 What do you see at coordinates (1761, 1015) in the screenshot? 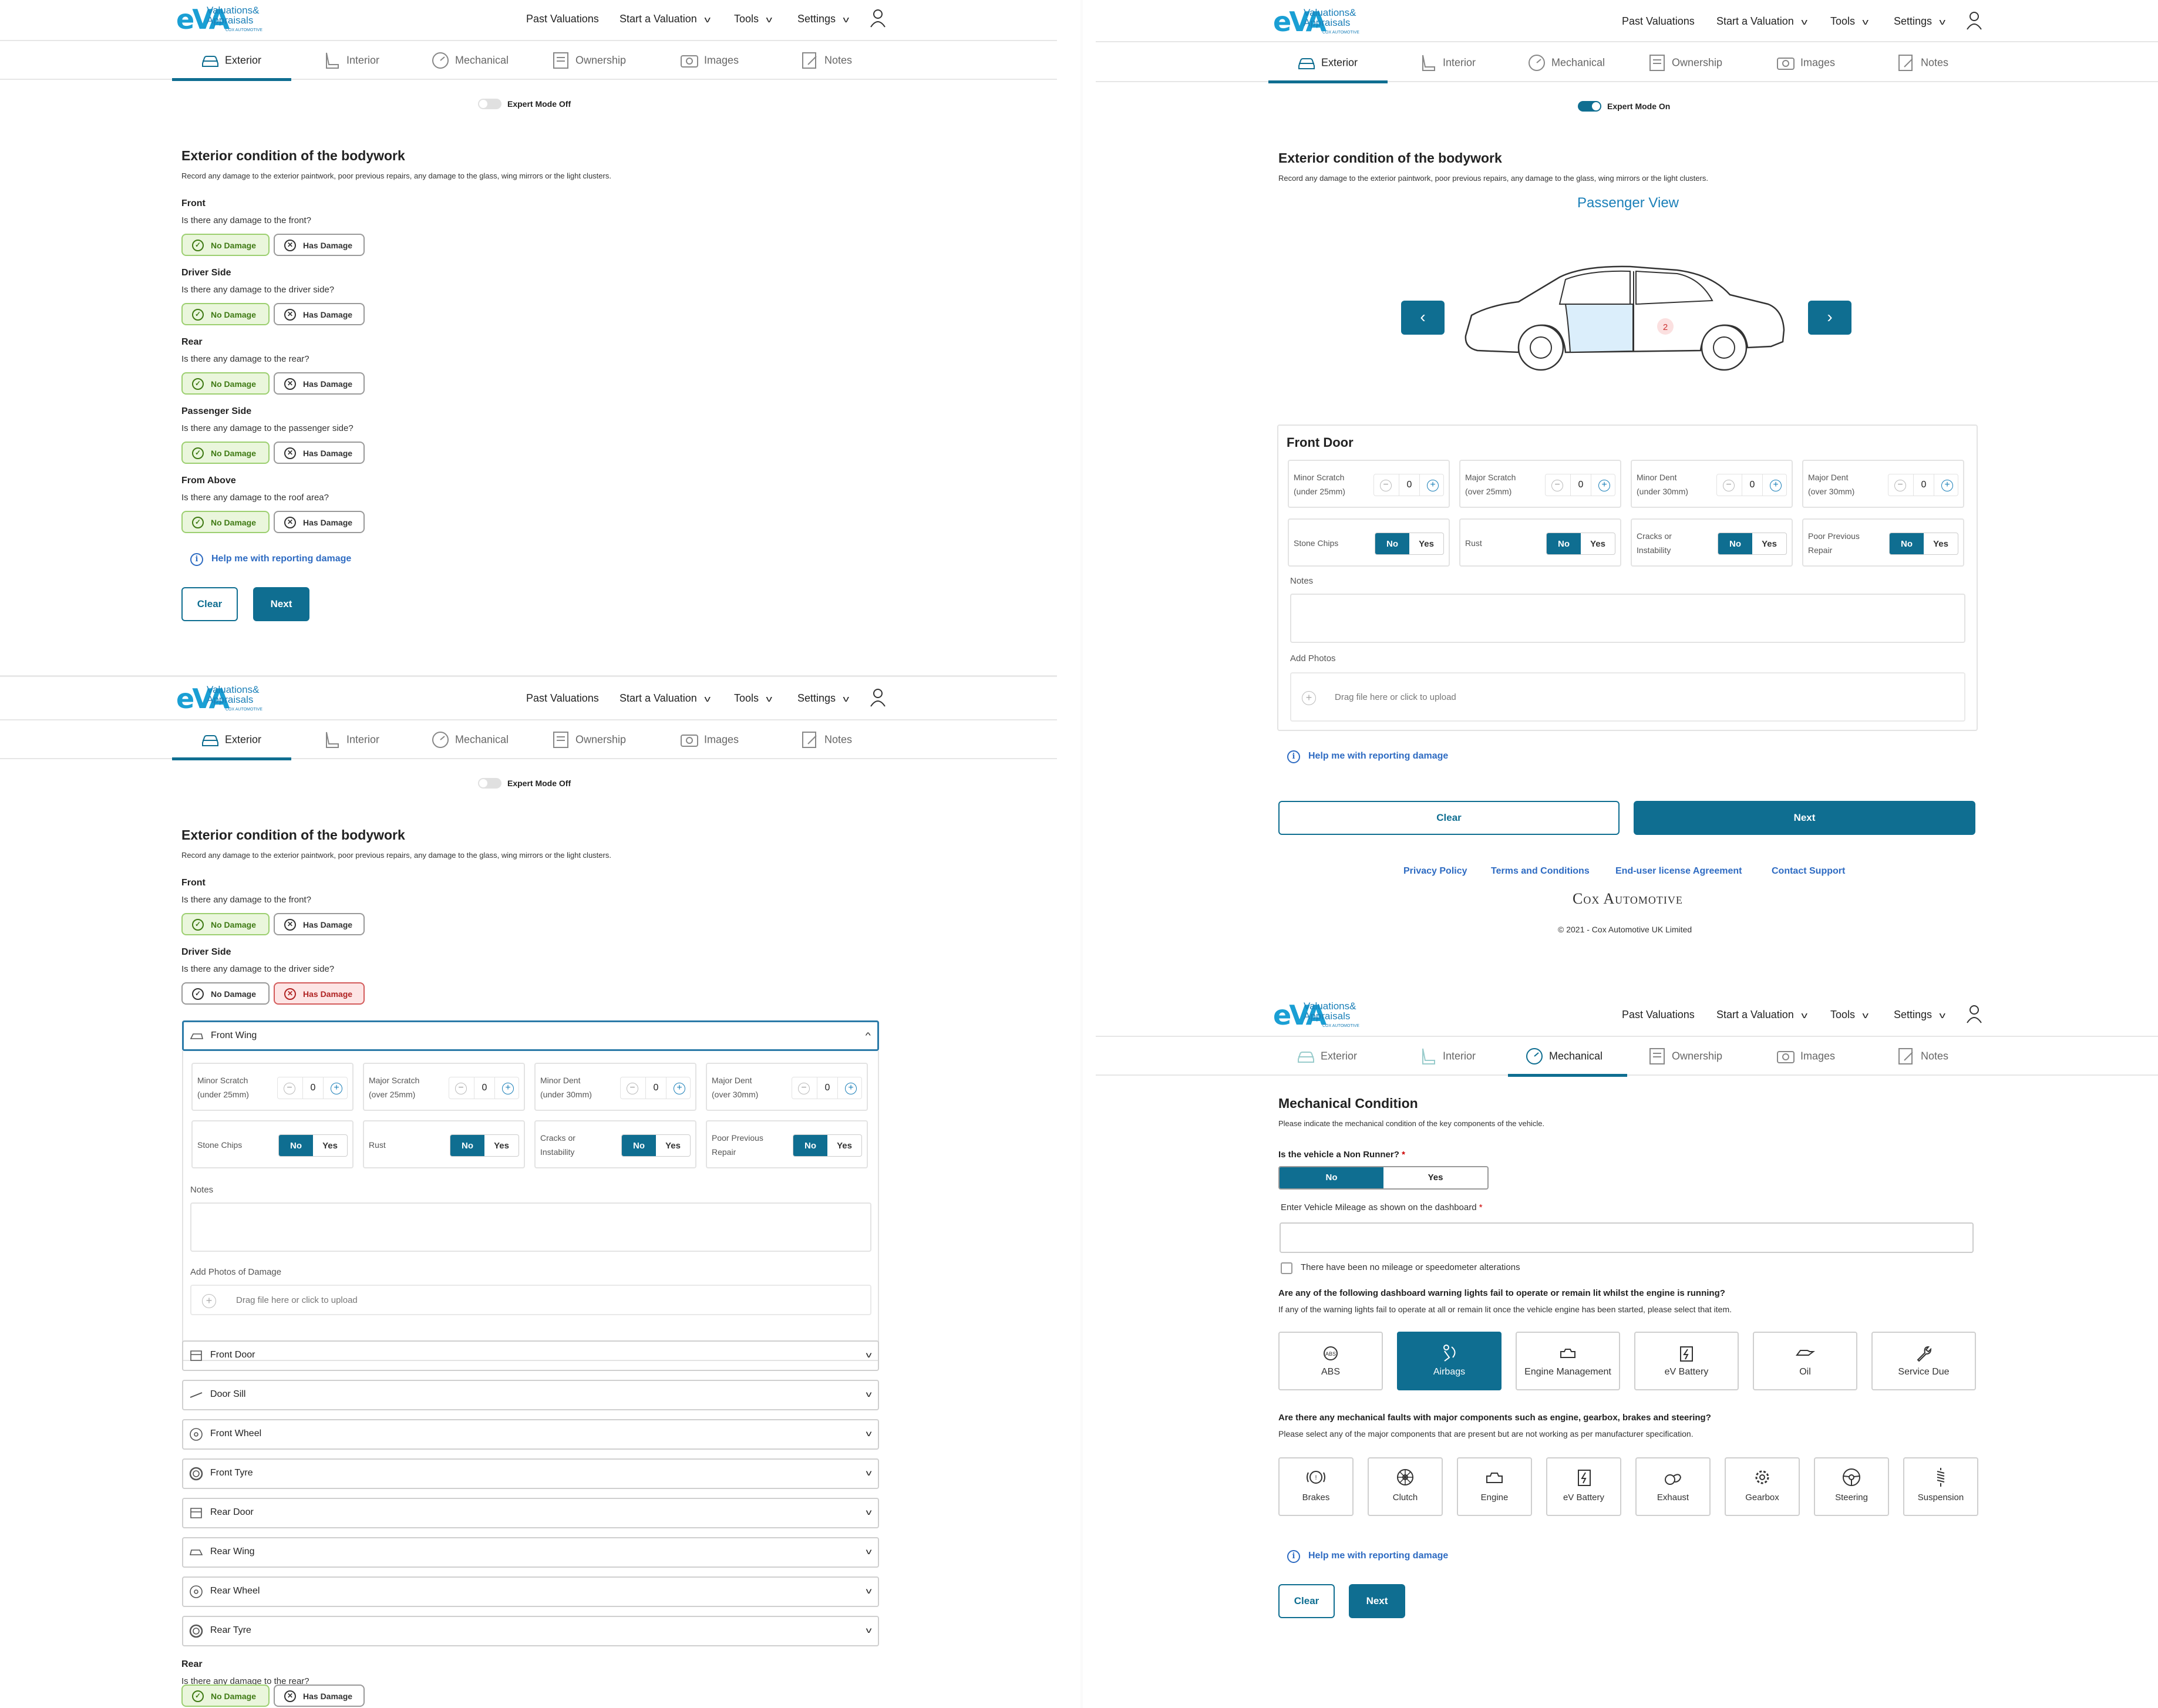
I see `nav-start-valuation: Start a Valuation v` at bounding box center [1761, 1015].